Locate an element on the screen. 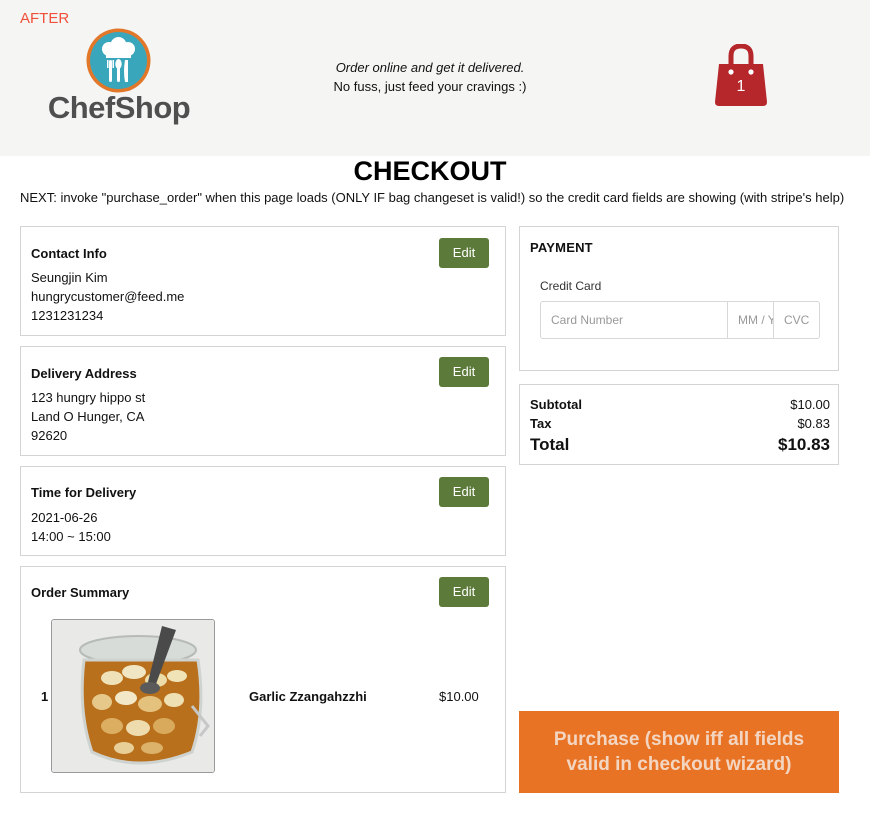  total-value: $10.83 is located at coordinates (804, 444).